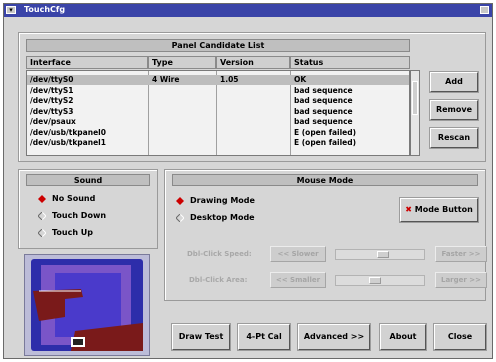 The width and height of the screenshot is (496, 362). I want to click on dbl-click-speed-slider, so click(380, 254).